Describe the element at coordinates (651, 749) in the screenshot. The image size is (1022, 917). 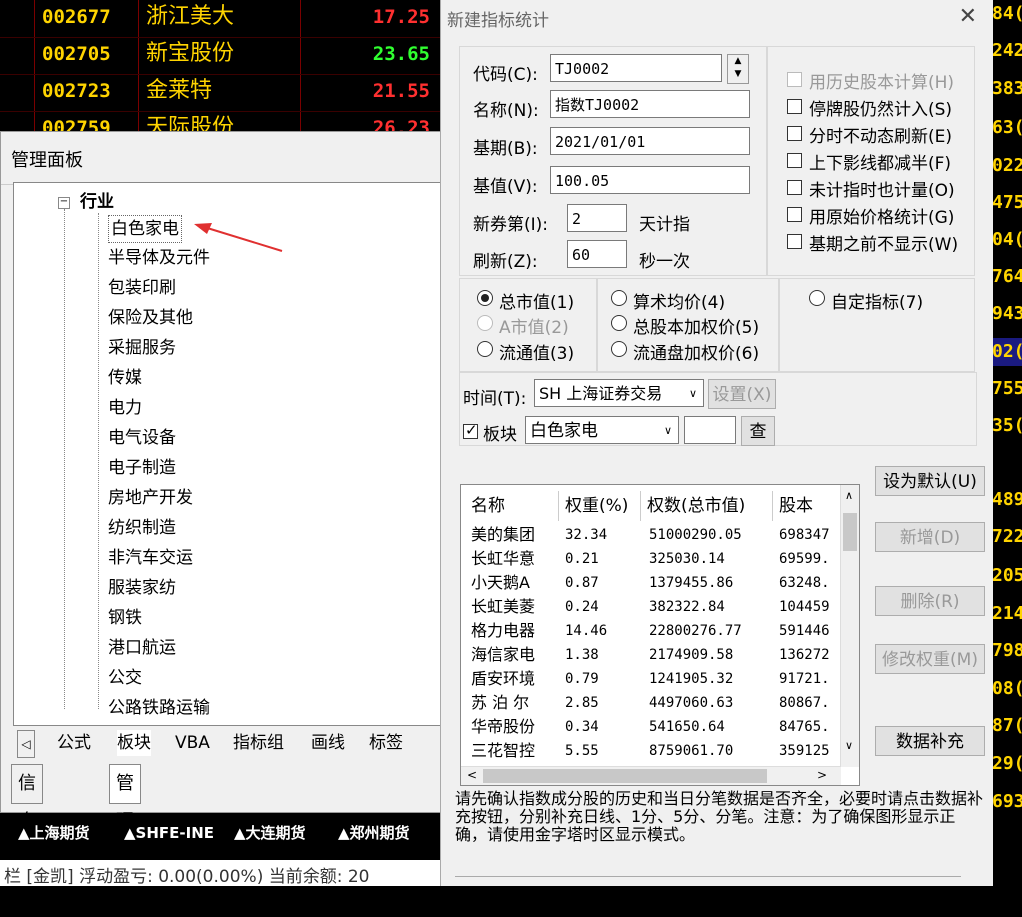
I see `table-row: 三花智控 5.55 8759061.70 359125` at that location.